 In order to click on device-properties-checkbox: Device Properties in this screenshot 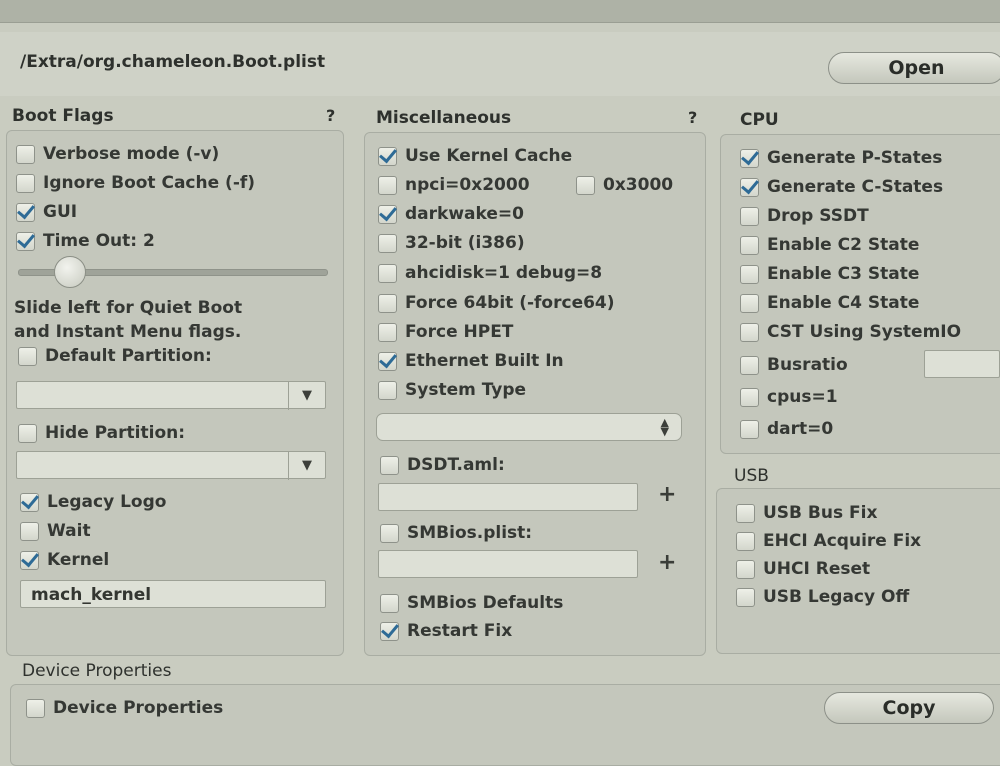, I will do `click(124, 708)`.